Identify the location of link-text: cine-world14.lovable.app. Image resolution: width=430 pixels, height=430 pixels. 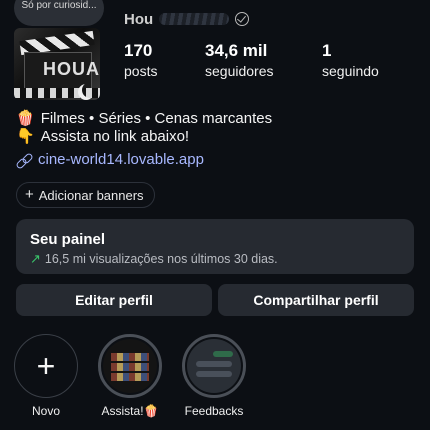
(121, 159).